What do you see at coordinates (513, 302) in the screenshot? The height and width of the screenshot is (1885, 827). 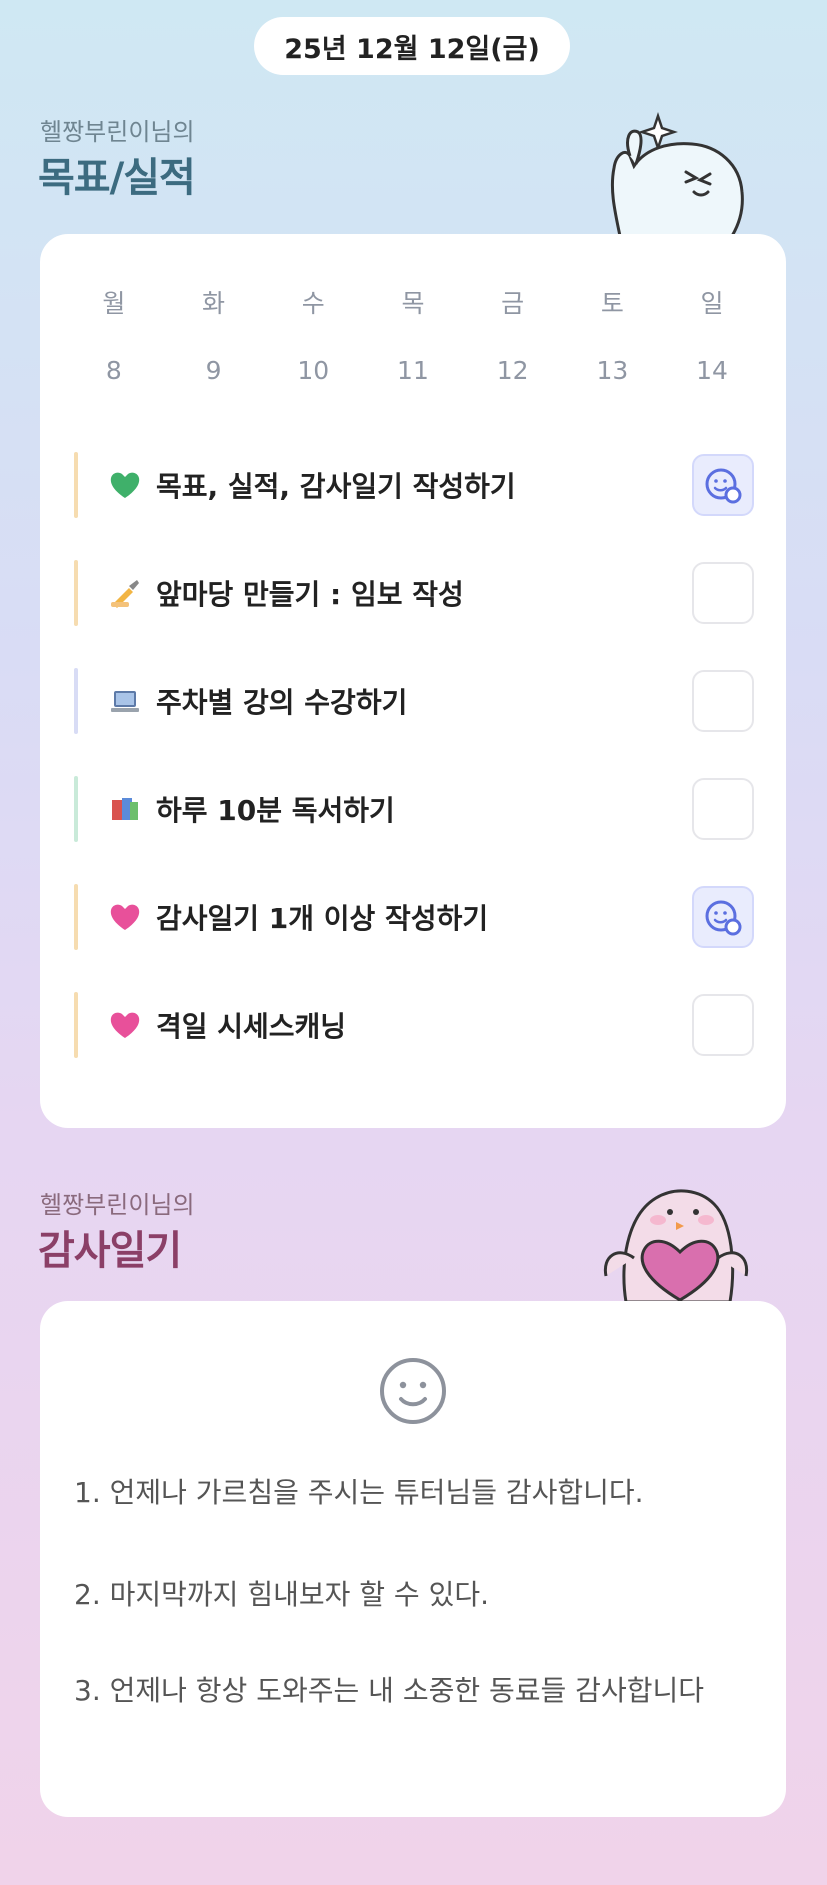 I see `weekday-fri: 금` at bounding box center [513, 302].